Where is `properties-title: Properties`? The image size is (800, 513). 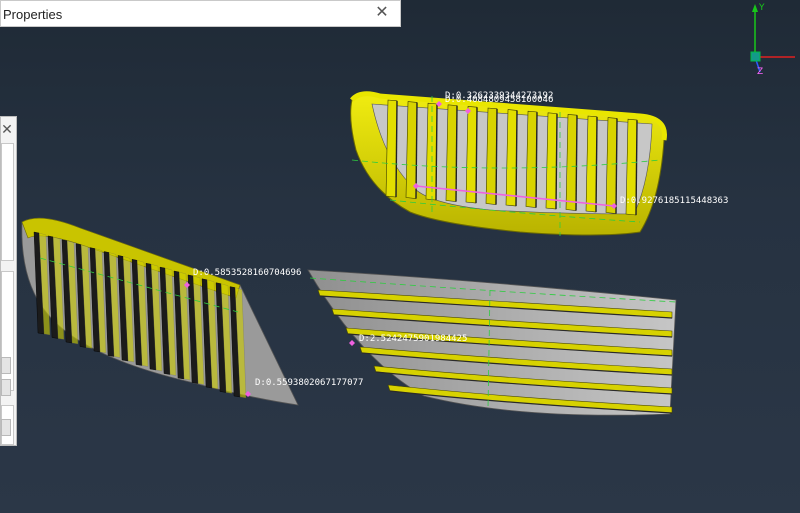
properties-title: Properties is located at coordinates (33, 14).